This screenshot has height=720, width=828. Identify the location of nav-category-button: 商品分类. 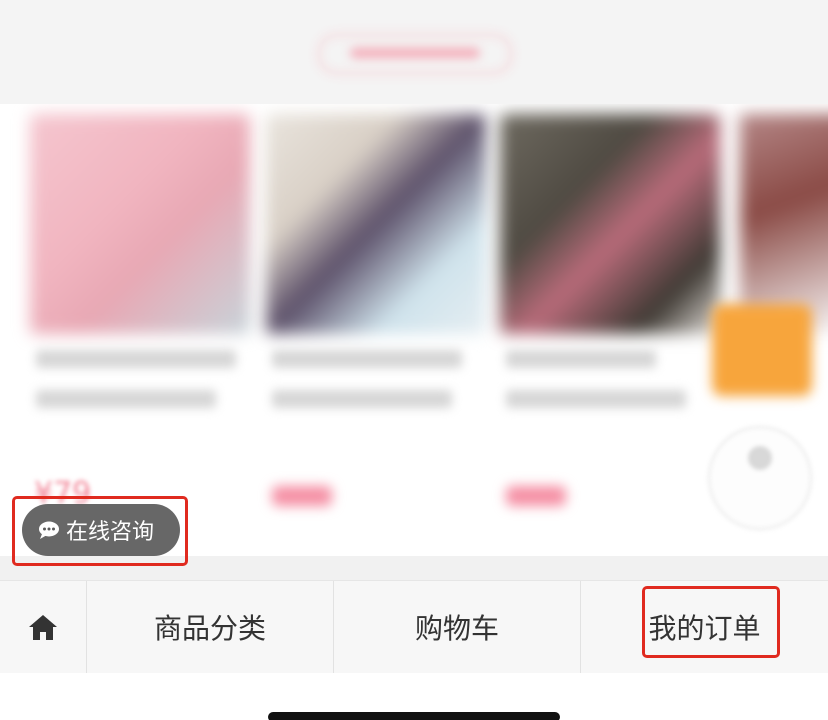
(210, 627).